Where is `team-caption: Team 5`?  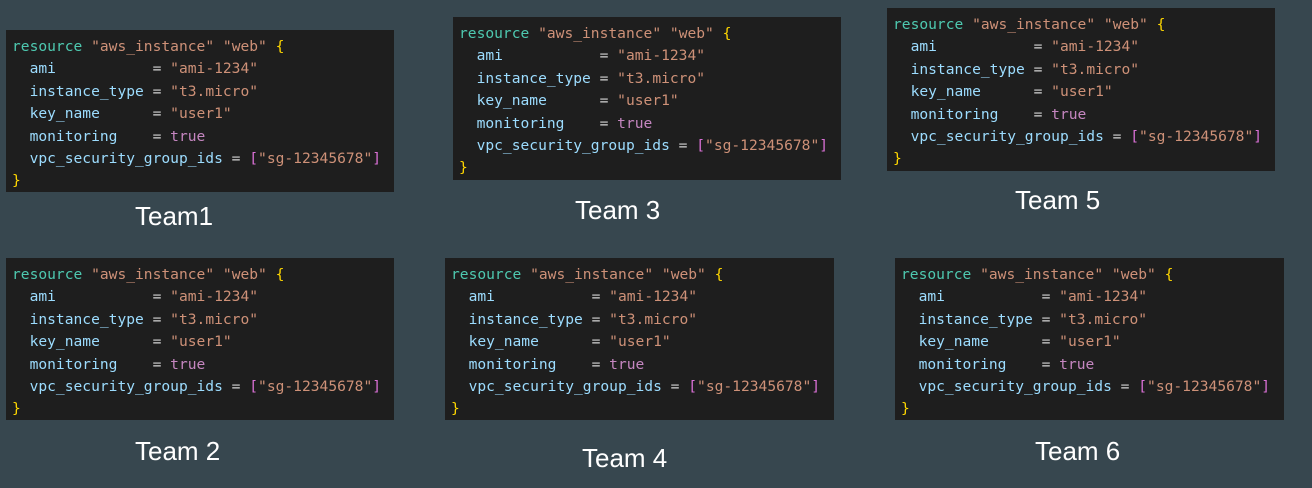 team-caption: Team 5 is located at coordinates (1058, 200).